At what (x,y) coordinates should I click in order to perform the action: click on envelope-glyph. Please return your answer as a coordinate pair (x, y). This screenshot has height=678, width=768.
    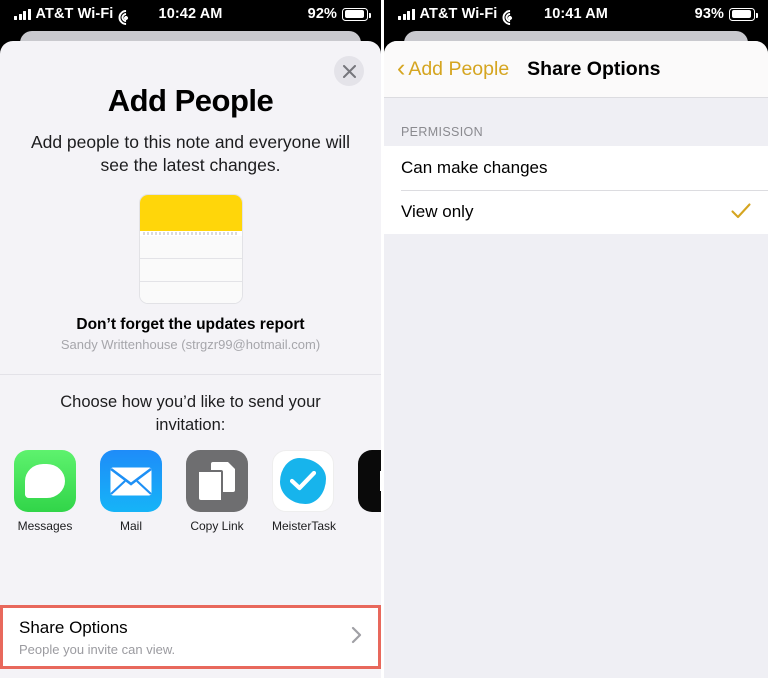
    Looking at the image, I should click on (131, 481).